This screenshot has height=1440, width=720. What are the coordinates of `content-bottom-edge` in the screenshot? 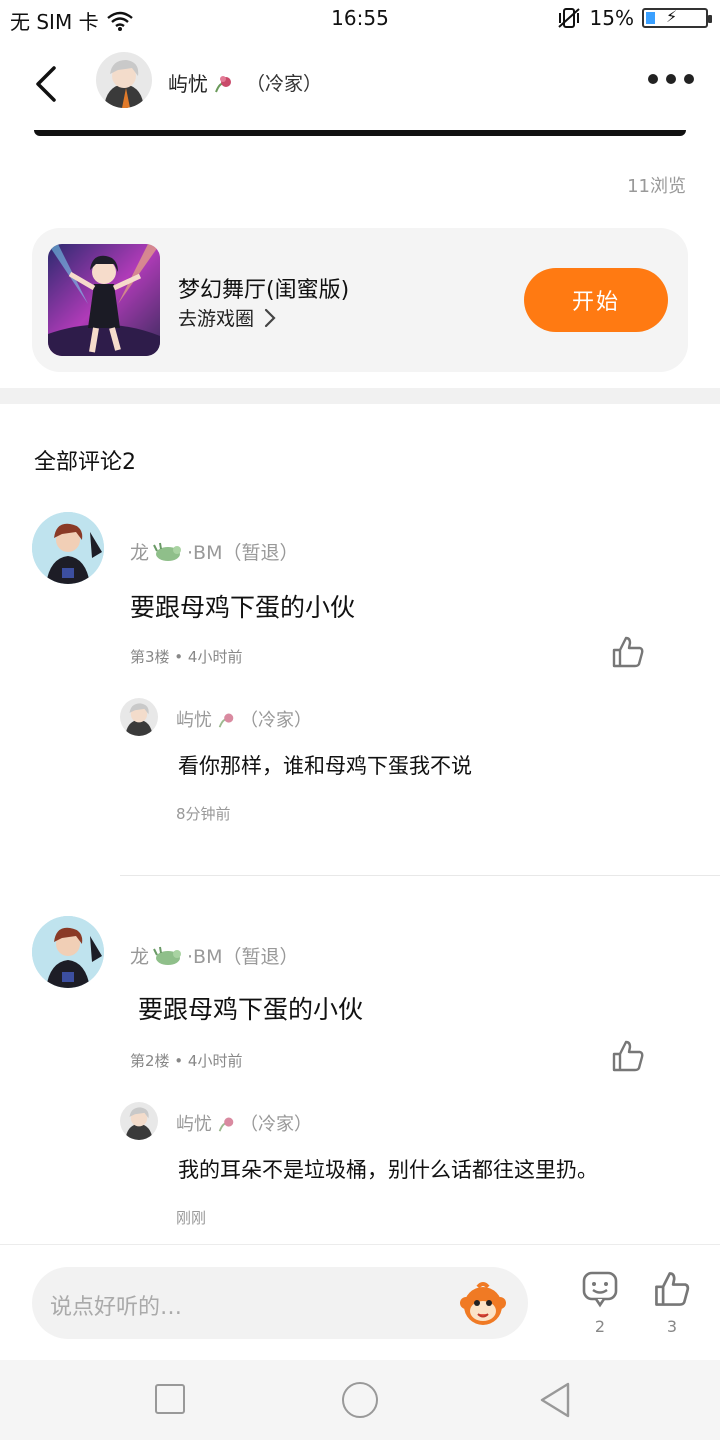 It's located at (360, 133).